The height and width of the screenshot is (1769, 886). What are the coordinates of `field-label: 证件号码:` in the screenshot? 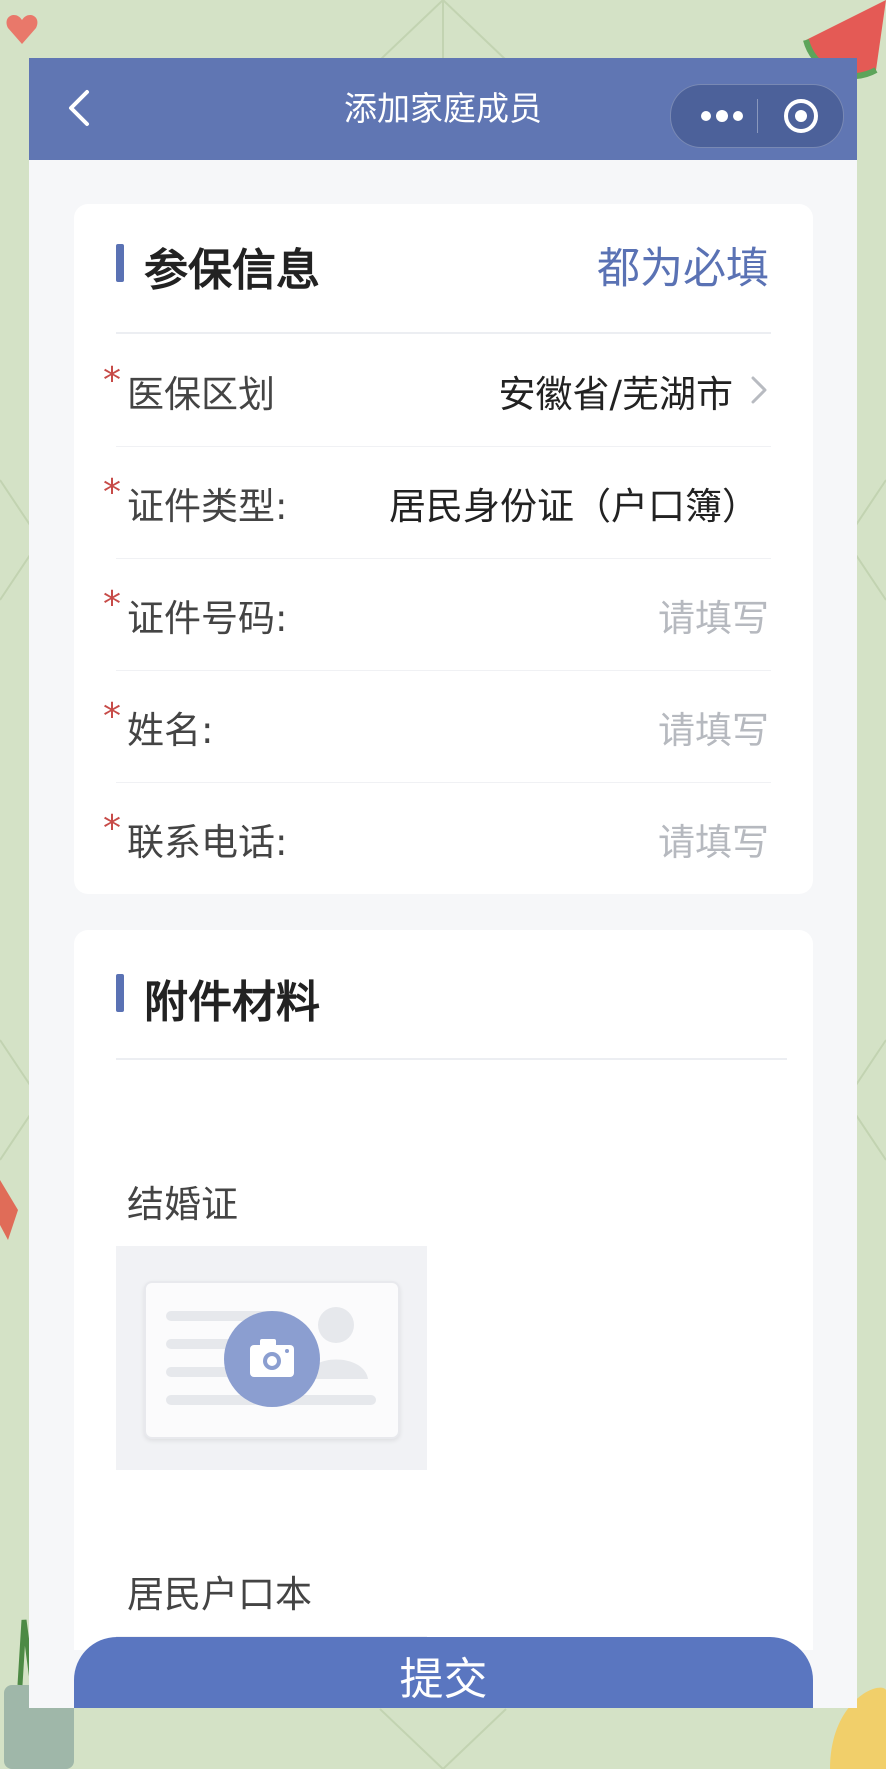 It's located at (207, 618).